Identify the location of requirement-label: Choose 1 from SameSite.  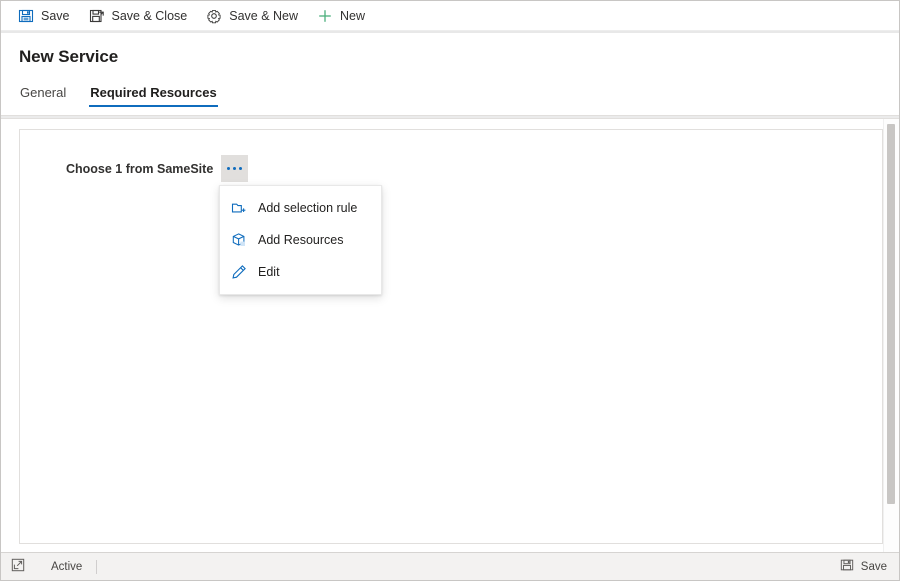
(140, 168).